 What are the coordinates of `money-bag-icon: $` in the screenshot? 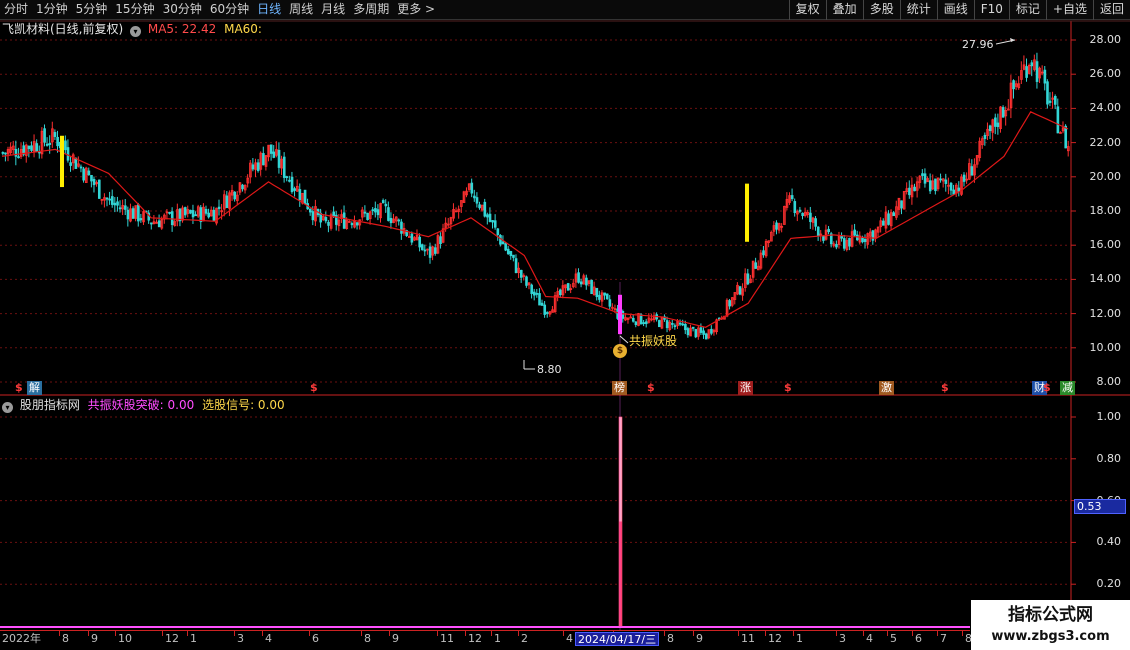 It's located at (620, 351).